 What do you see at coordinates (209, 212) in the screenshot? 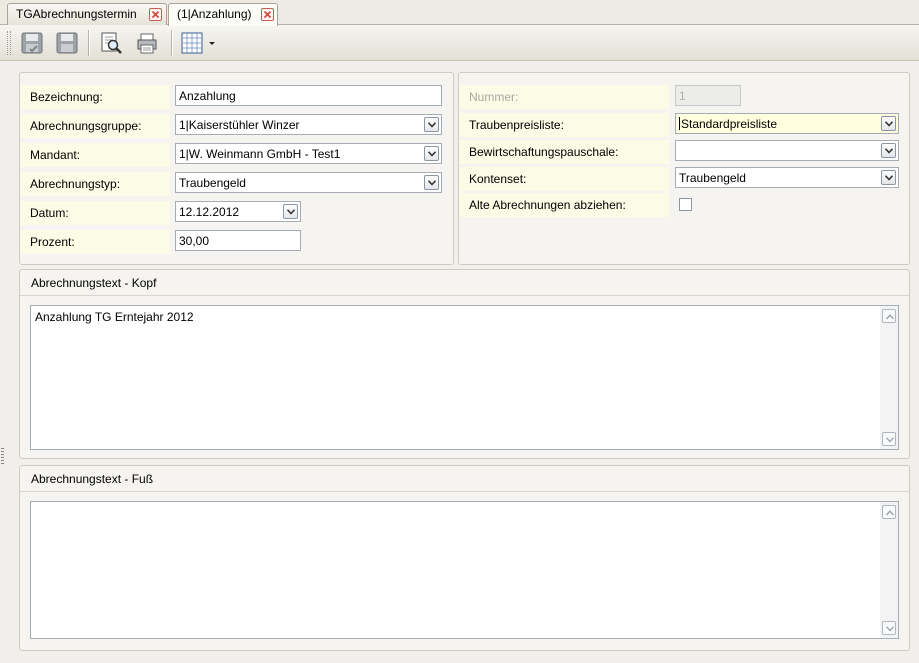
I see `datum-value: 12.12.2012` at bounding box center [209, 212].